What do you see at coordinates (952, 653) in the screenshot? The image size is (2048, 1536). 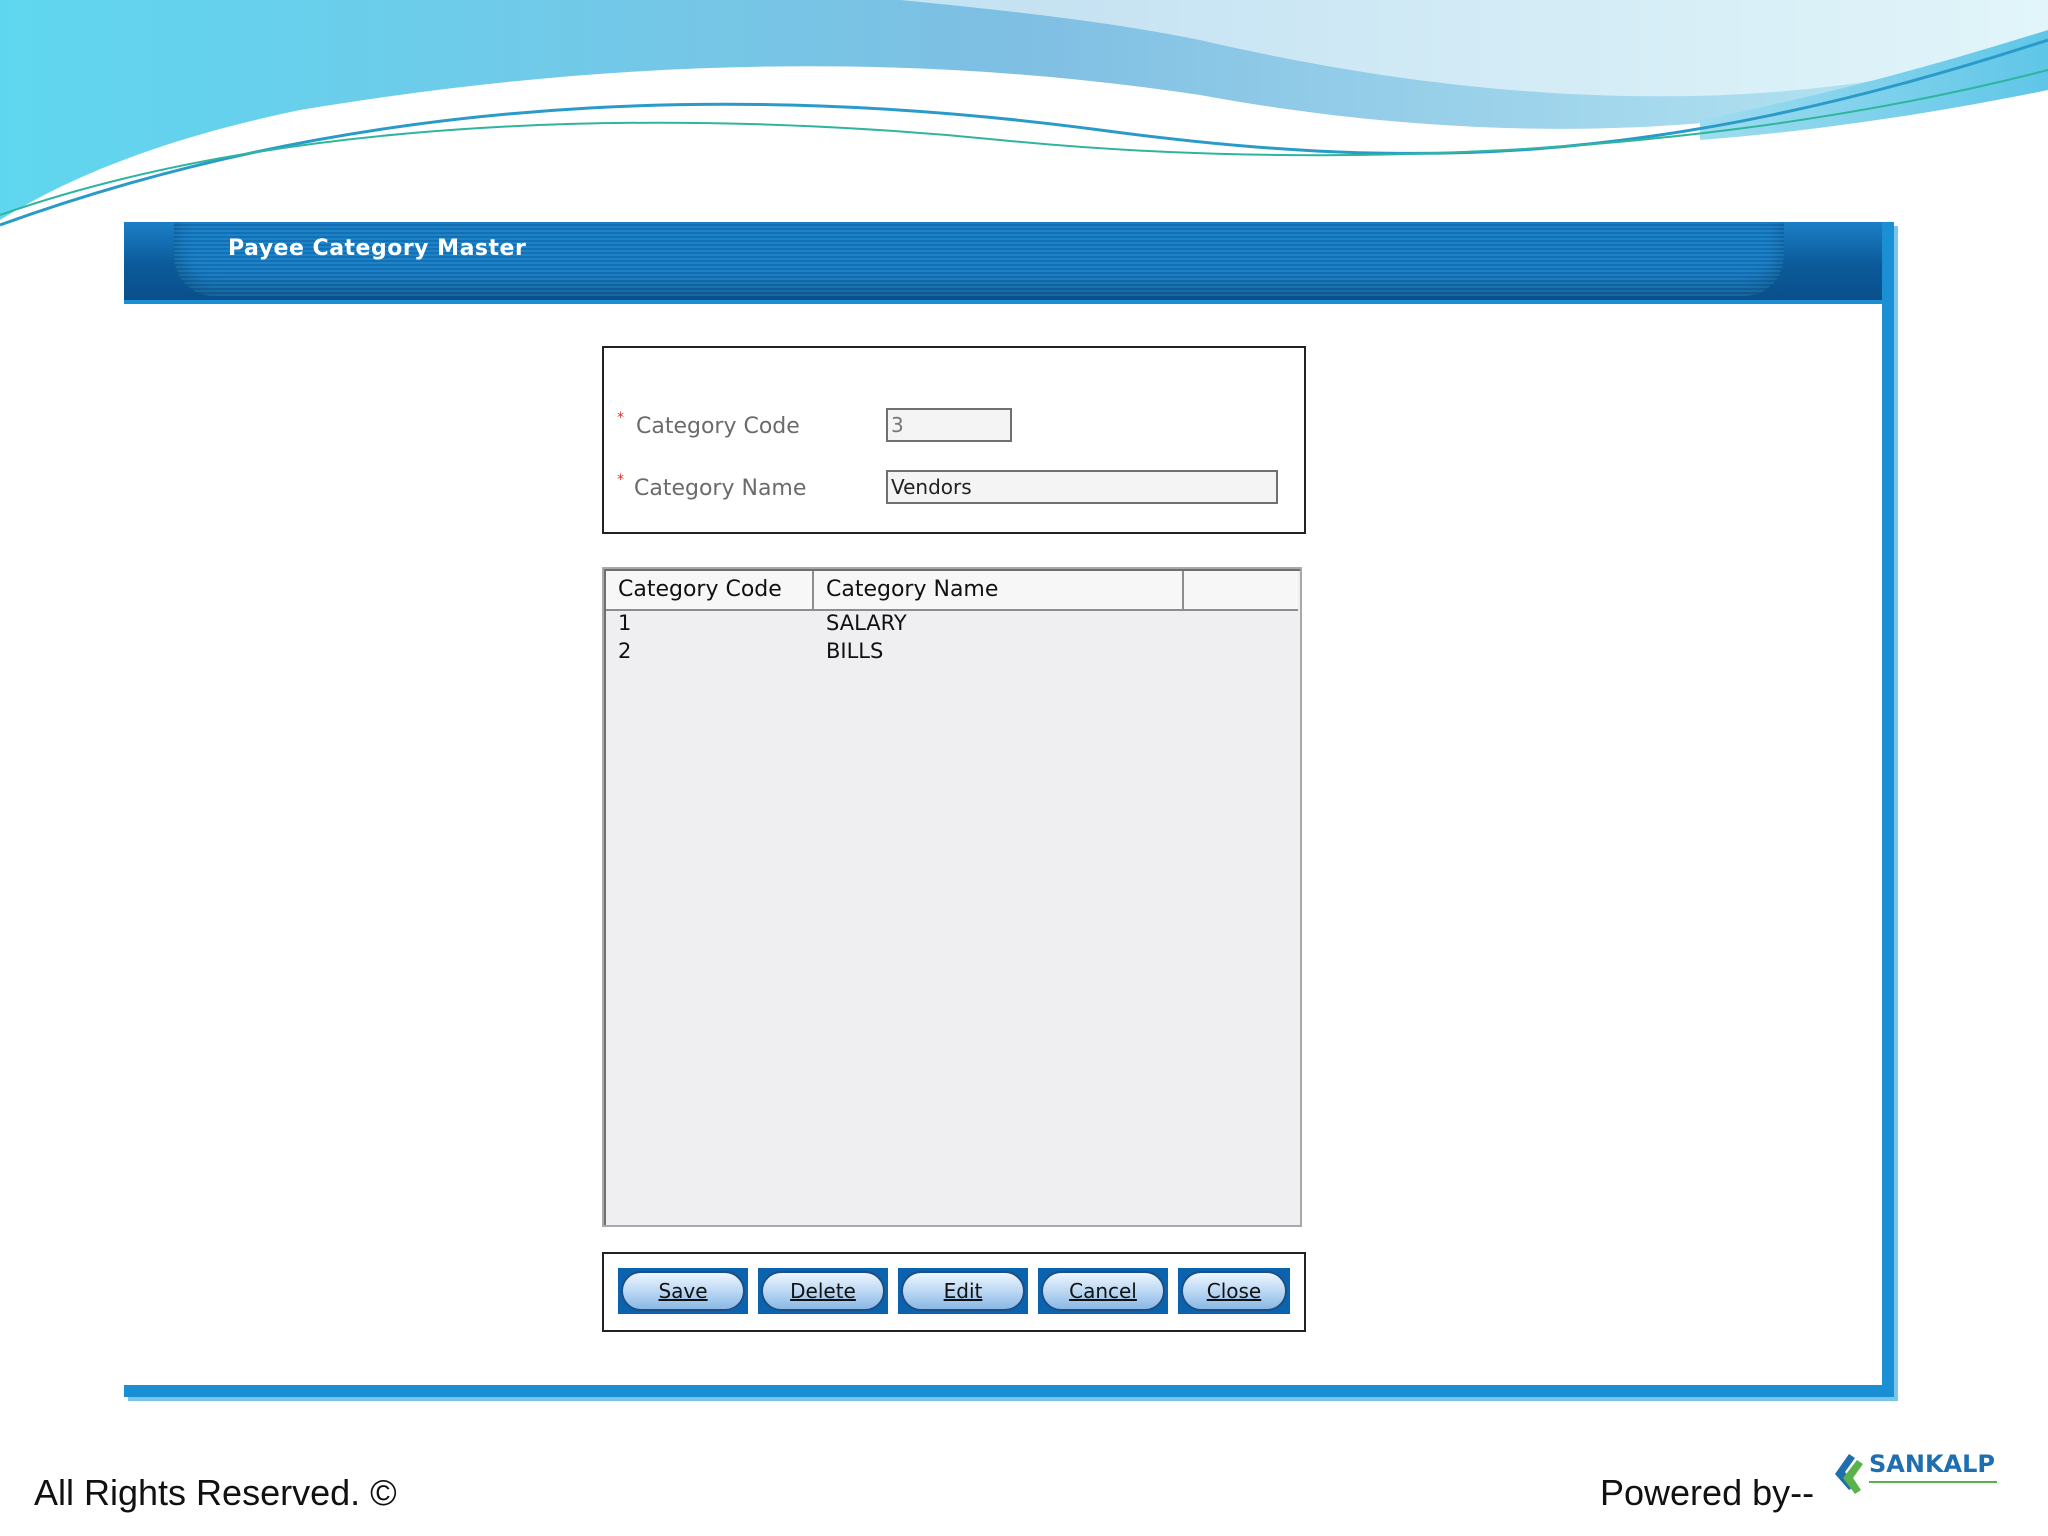 I see `table-row: 2 BILLS` at bounding box center [952, 653].